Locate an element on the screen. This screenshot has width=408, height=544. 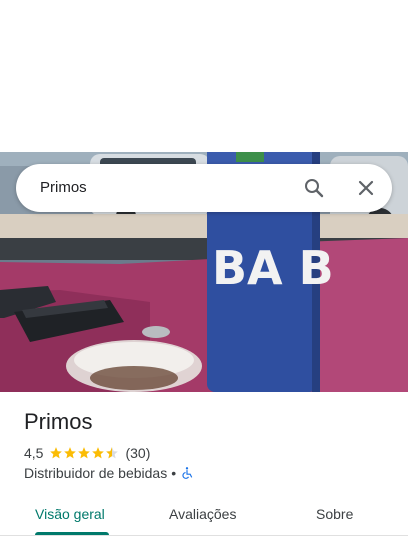
search-input: Primos is located at coordinates (63, 187).